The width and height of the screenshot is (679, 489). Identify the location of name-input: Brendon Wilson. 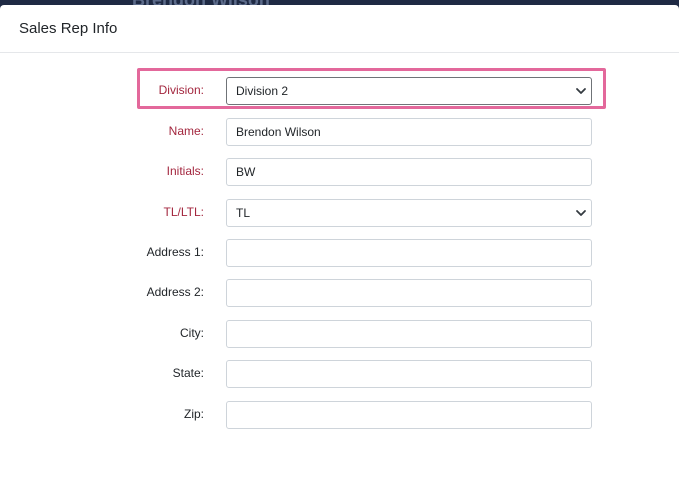
(409, 132).